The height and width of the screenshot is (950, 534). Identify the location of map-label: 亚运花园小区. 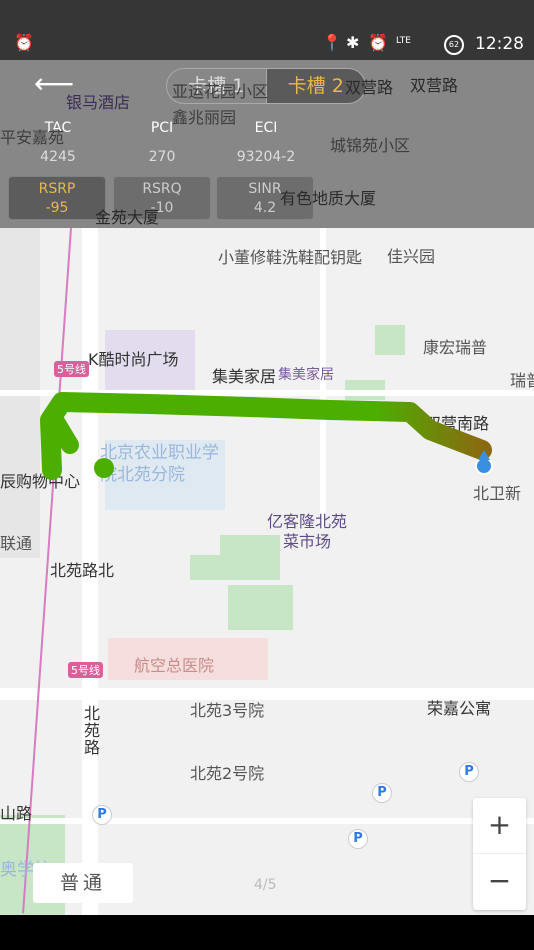
(220, 91).